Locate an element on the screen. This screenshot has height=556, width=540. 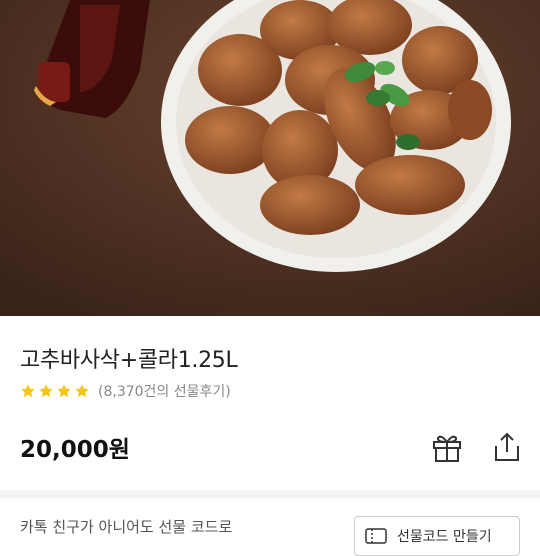
review-count: (8,370건의 선물후기) is located at coordinates (164, 391).